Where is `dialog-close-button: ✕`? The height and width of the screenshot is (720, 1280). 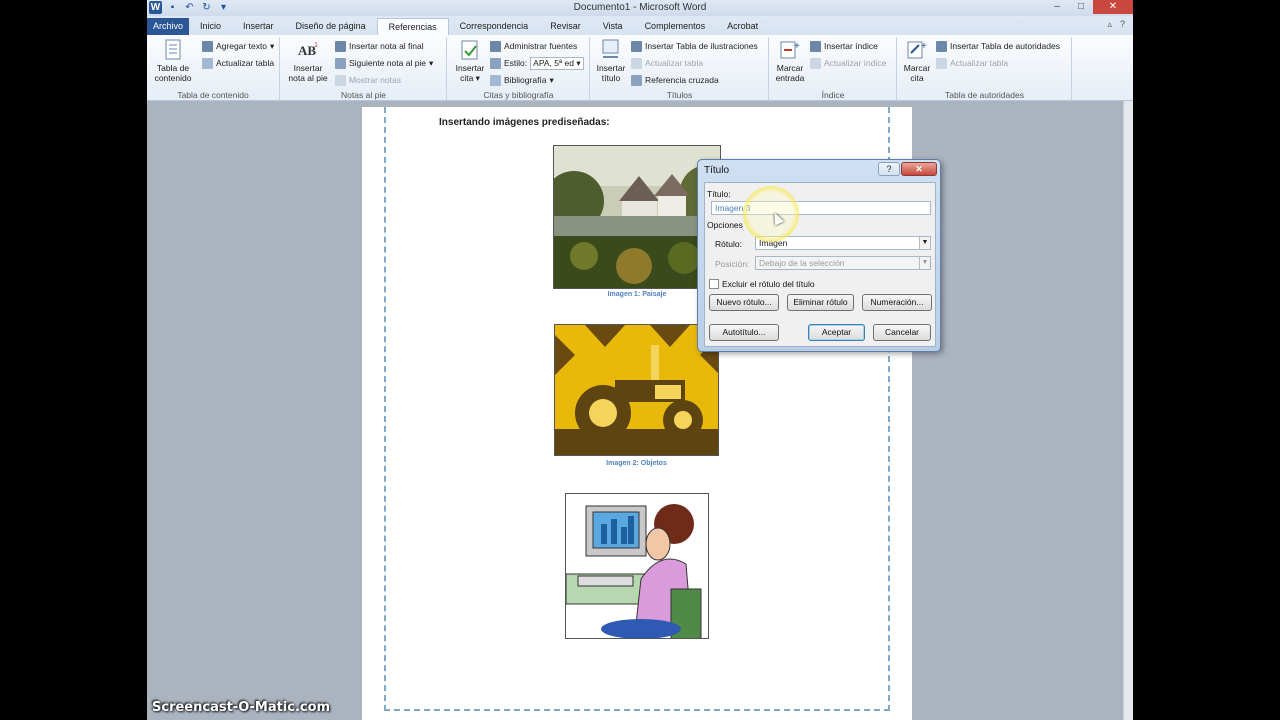 dialog-close-button: ✕ is located at coordinates (919, 169).